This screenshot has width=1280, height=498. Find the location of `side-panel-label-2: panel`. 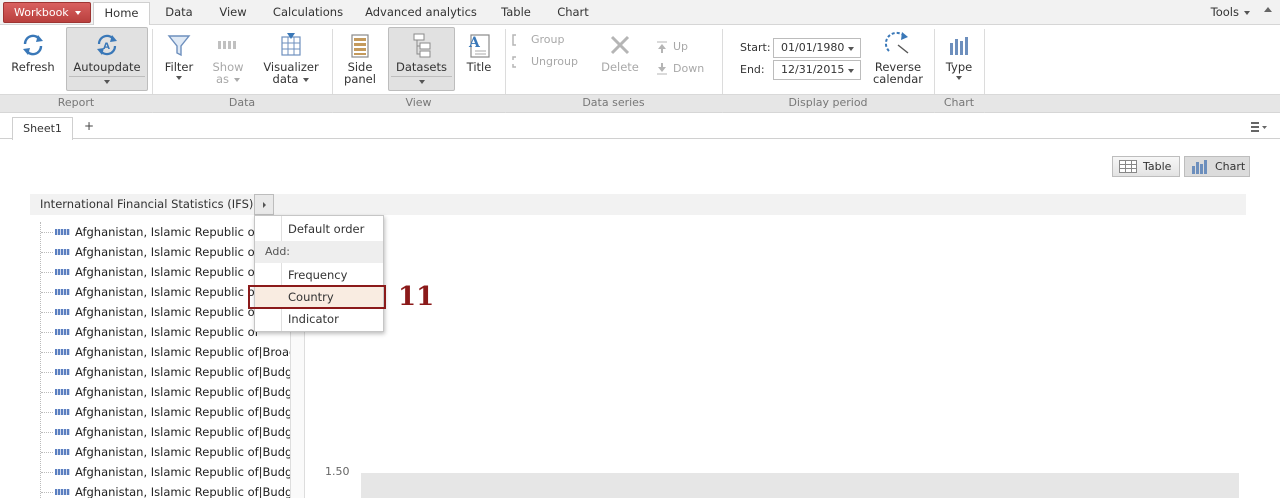

side-panel-label-2: panel is located at coordinates (360, 79).